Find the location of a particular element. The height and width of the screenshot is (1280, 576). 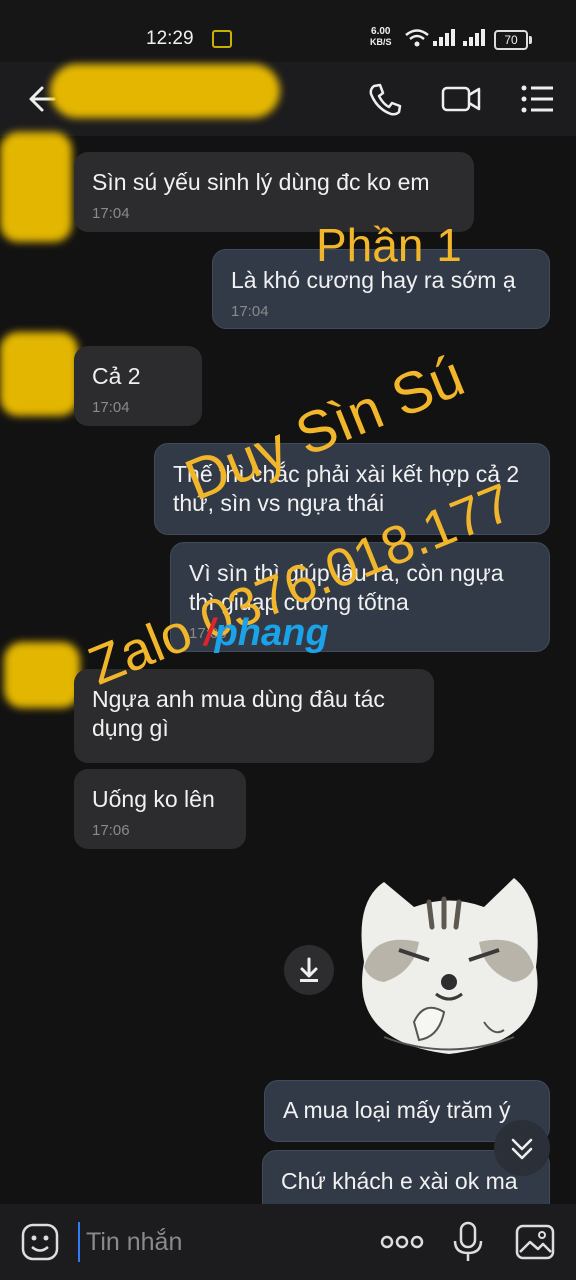

image-icon is located at coordinates (535, 1242).